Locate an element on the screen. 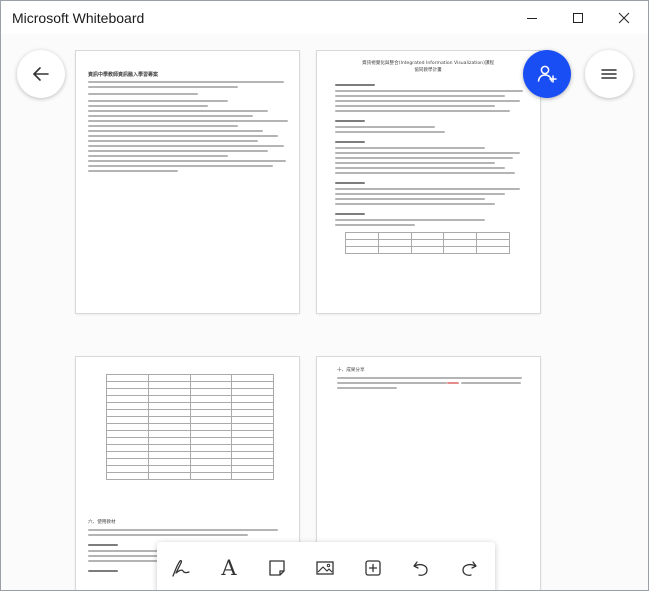 Image resolution: width=649 pixels, height=591 pixels. add-tool is located at coordinates (373, 568).